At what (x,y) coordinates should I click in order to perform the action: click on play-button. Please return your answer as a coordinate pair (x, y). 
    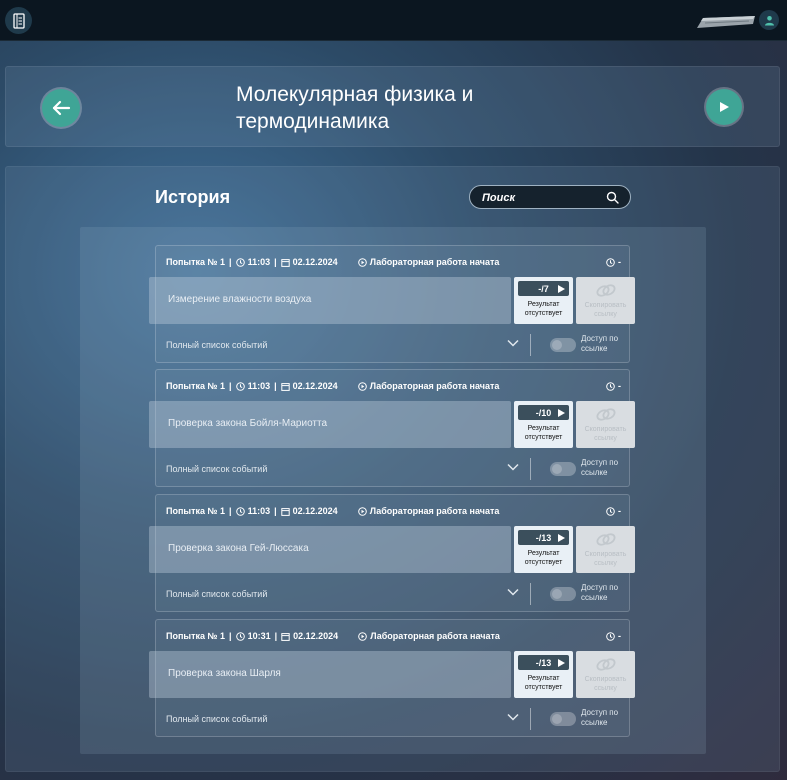
    Looking at the image, I should click on (724, 107).